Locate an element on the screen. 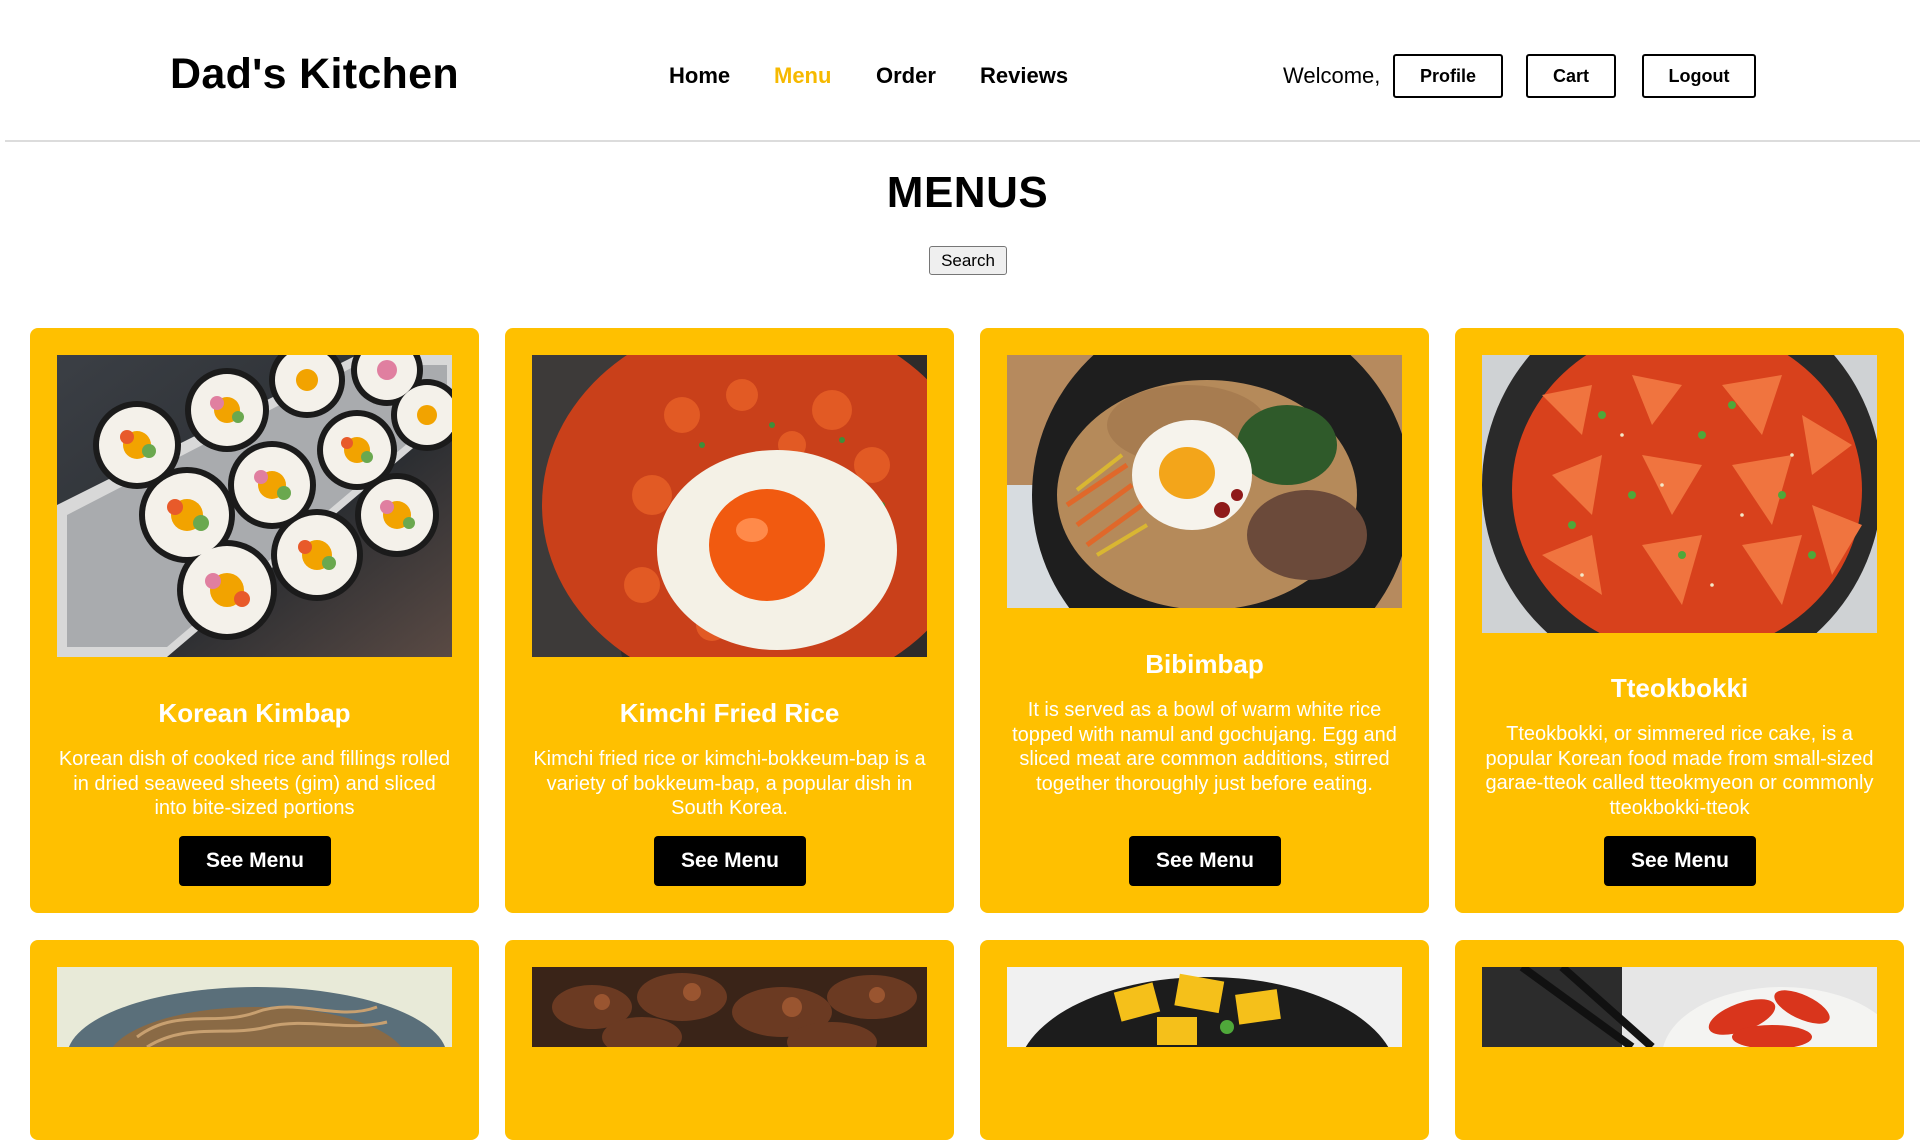 Image resolution: width=1920 pixels, height=1140 pixels. page-title: MENUS is located at coordinates (967, 192).